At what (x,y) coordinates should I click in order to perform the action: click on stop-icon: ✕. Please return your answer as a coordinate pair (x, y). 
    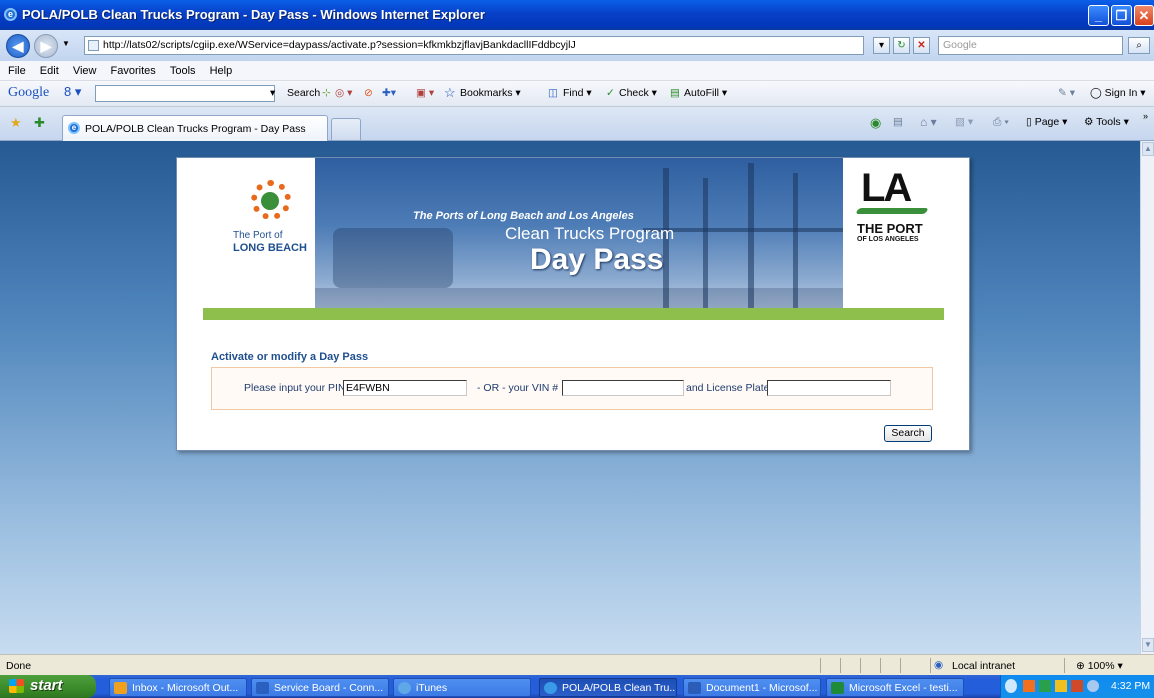
    Looking at the image, I should click on (921, 45).